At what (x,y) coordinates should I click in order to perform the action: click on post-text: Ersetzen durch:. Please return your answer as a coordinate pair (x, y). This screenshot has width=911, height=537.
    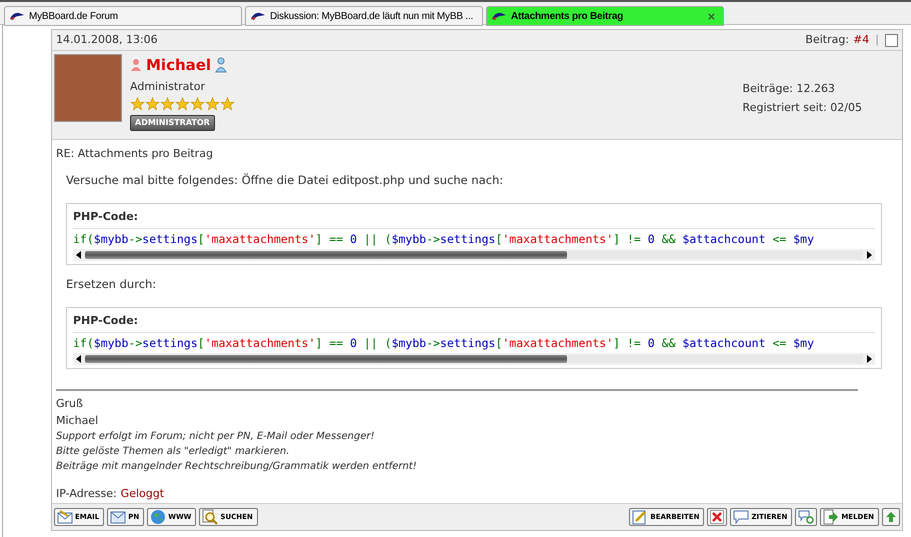
    Looking at the image, I should click on (112, 284).